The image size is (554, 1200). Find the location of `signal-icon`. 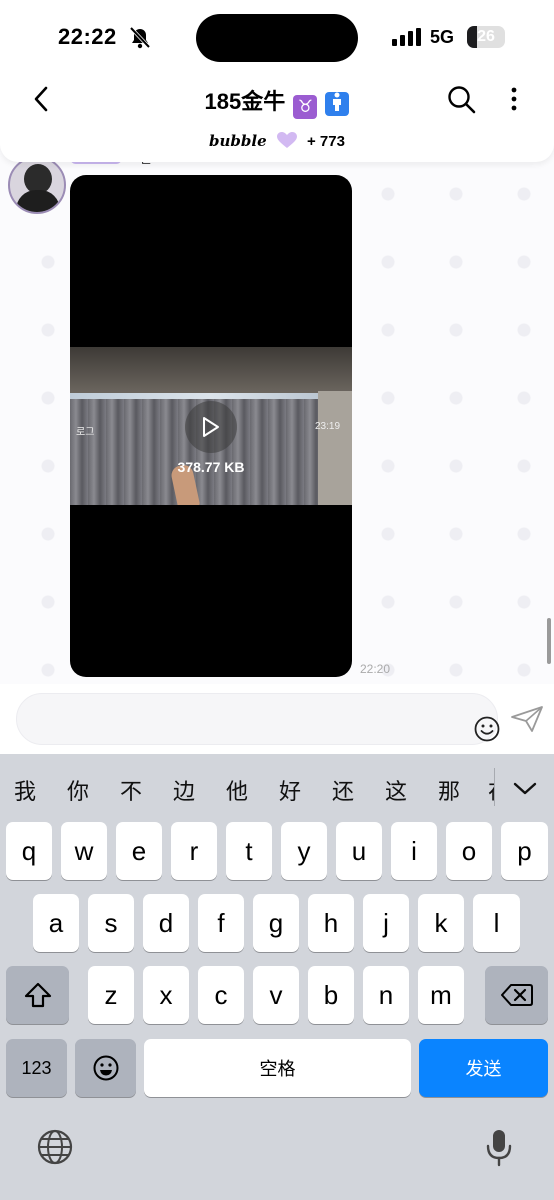

signal-icon is located at coordinates (406, 37).